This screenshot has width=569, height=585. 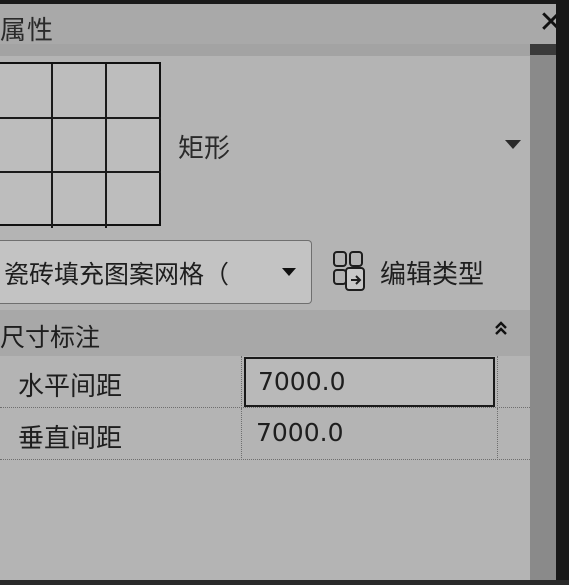 What do you see at coordinates (369, 382) in the screenshot?
I see `horizontal-spacing-input: 7000.0` at bounding box center [369, 382].